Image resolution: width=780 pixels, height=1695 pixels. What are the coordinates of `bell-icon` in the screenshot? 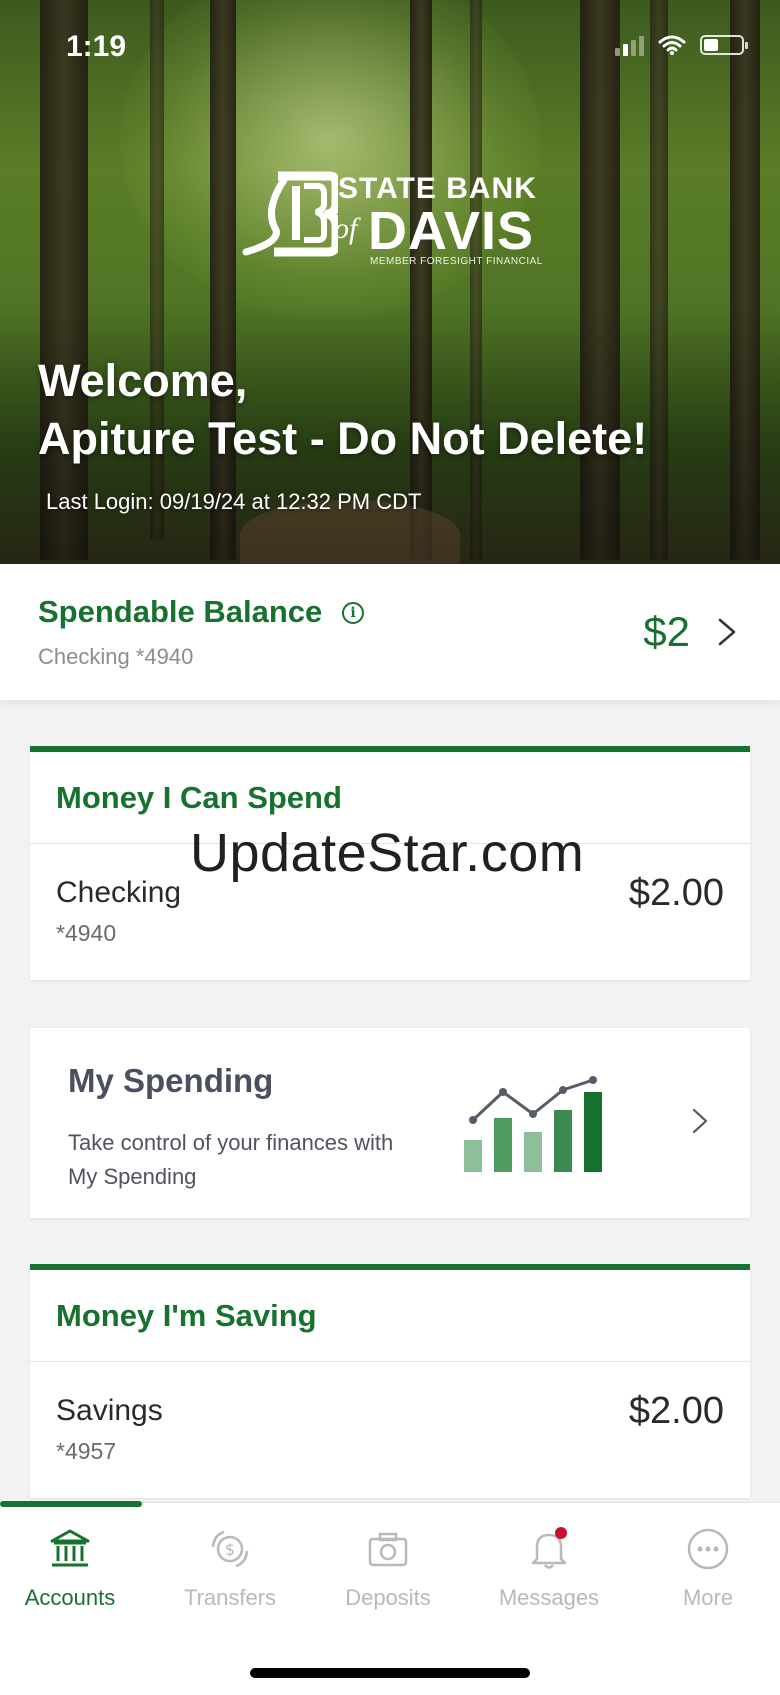 It's located at (549, 1548).